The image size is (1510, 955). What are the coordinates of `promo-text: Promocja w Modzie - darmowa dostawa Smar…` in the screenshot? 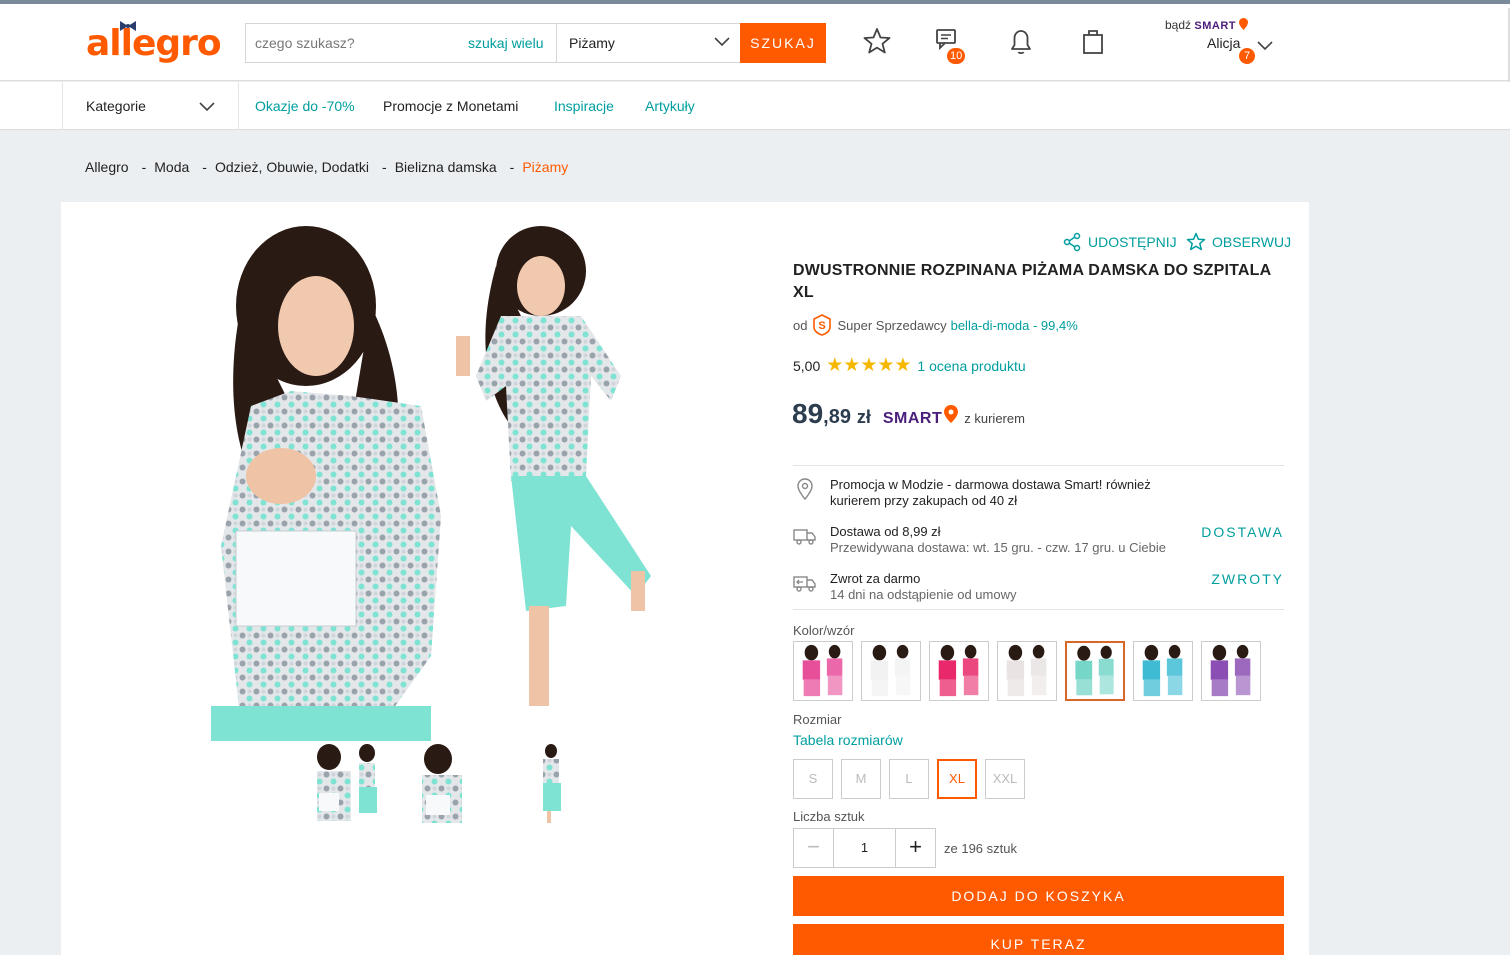 It's located at (990, 493).